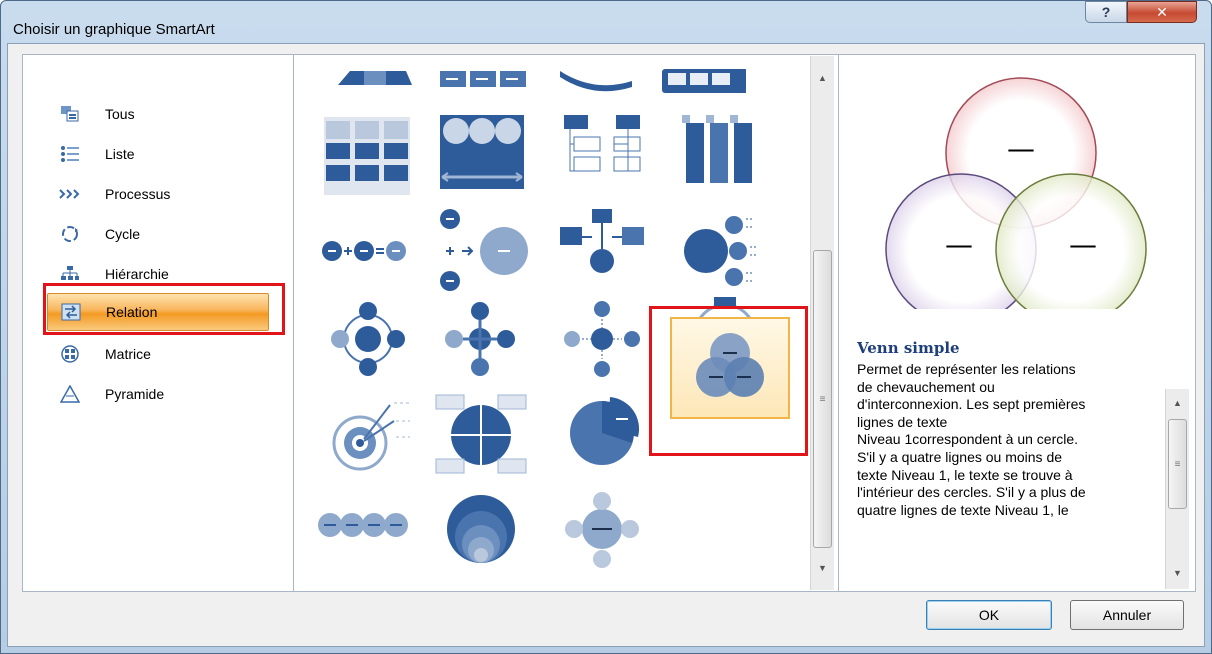  I want to click on ok-button: OK, so click(989, 615).